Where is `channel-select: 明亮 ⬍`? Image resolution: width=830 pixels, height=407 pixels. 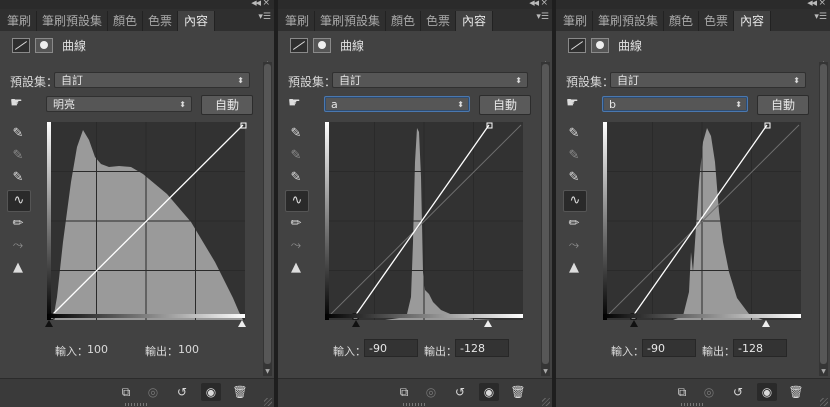 channel-select: 明亮 ⬍ is located at coordinates (119, 104).